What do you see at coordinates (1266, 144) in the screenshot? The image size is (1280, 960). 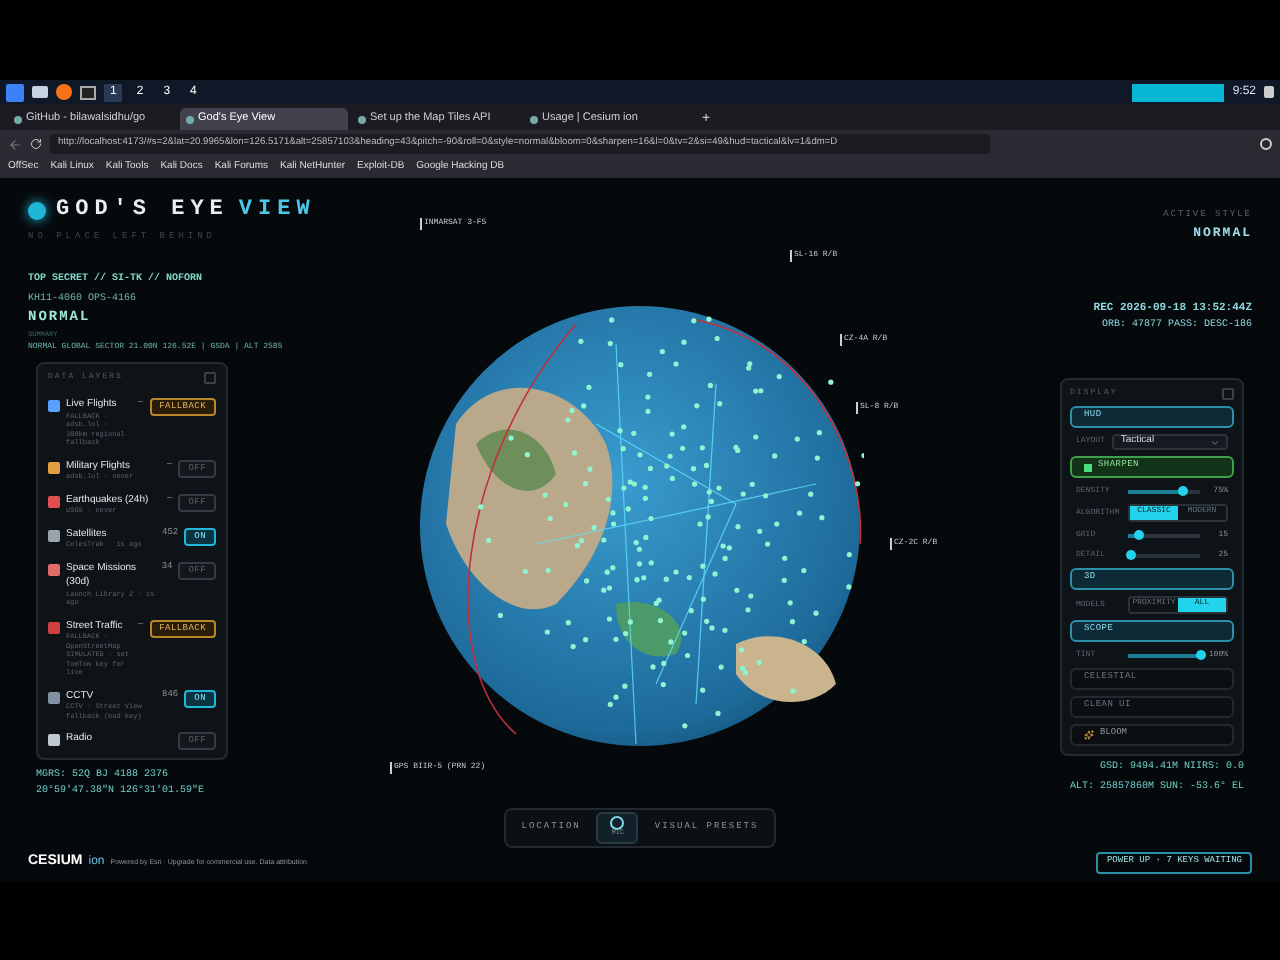 I see `account-icon` at bounding box center [1266, 144].